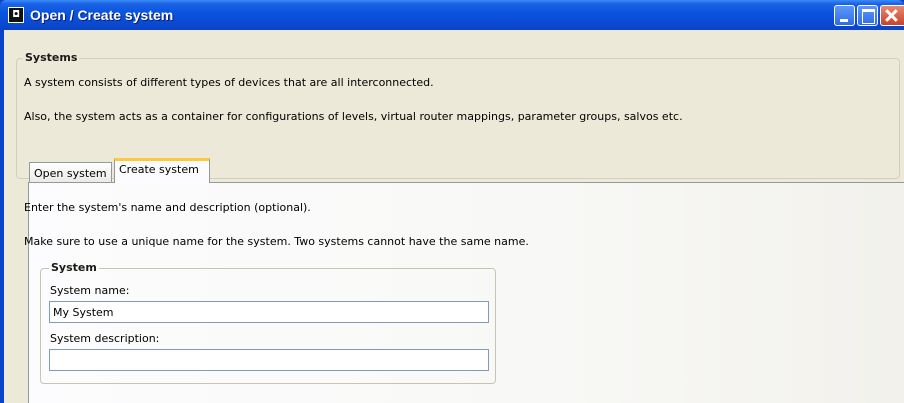  What do you see at coordinates (162, 170) in the screenshot?
I see `tab-create-system: Create system` at bounding box center [162, 170].